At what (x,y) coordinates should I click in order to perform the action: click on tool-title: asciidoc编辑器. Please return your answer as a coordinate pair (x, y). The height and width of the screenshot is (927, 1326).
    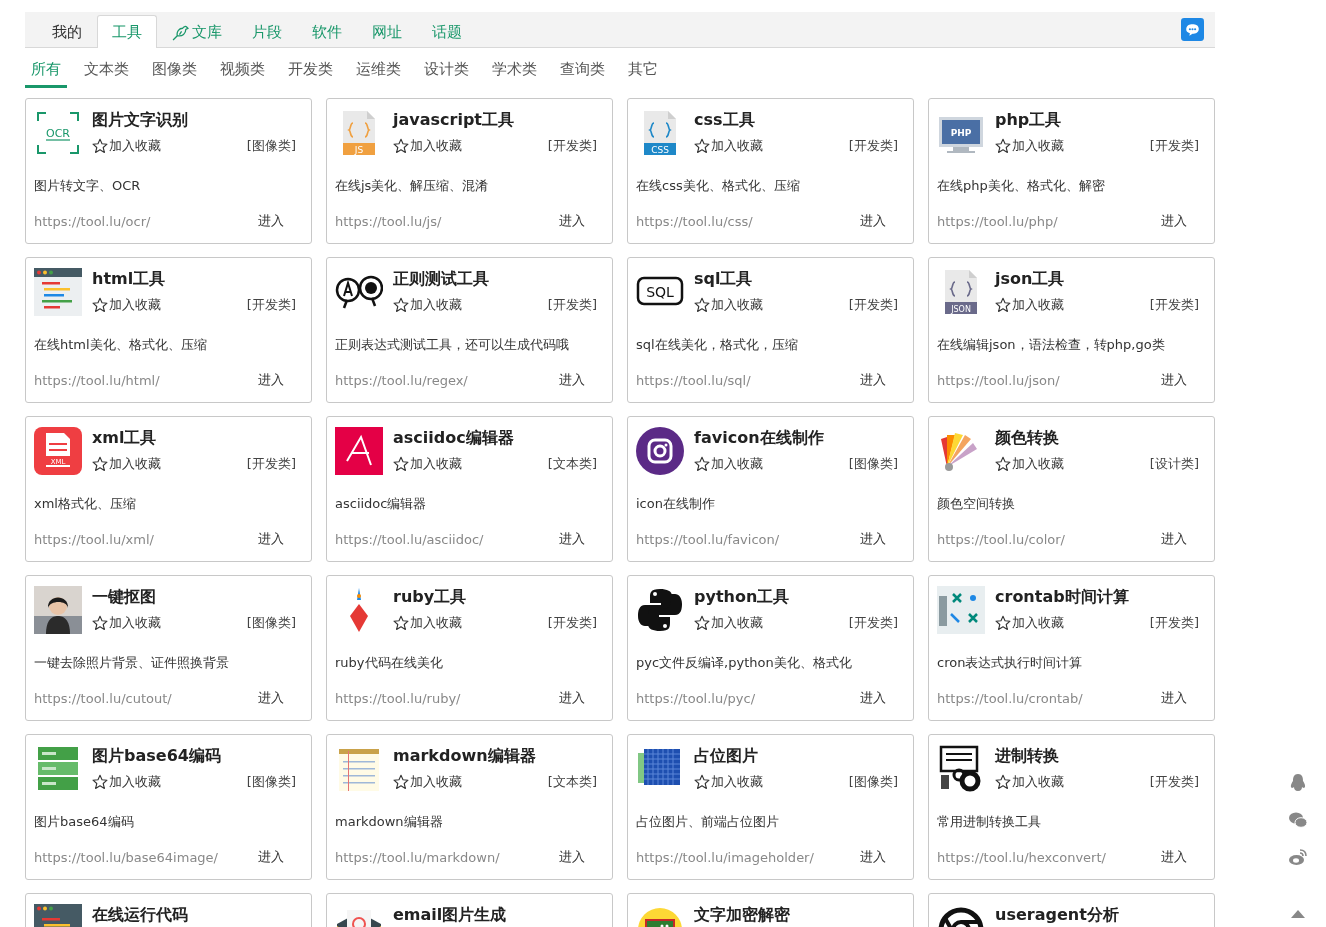
    Looking at the image, I should click on (453, 438).